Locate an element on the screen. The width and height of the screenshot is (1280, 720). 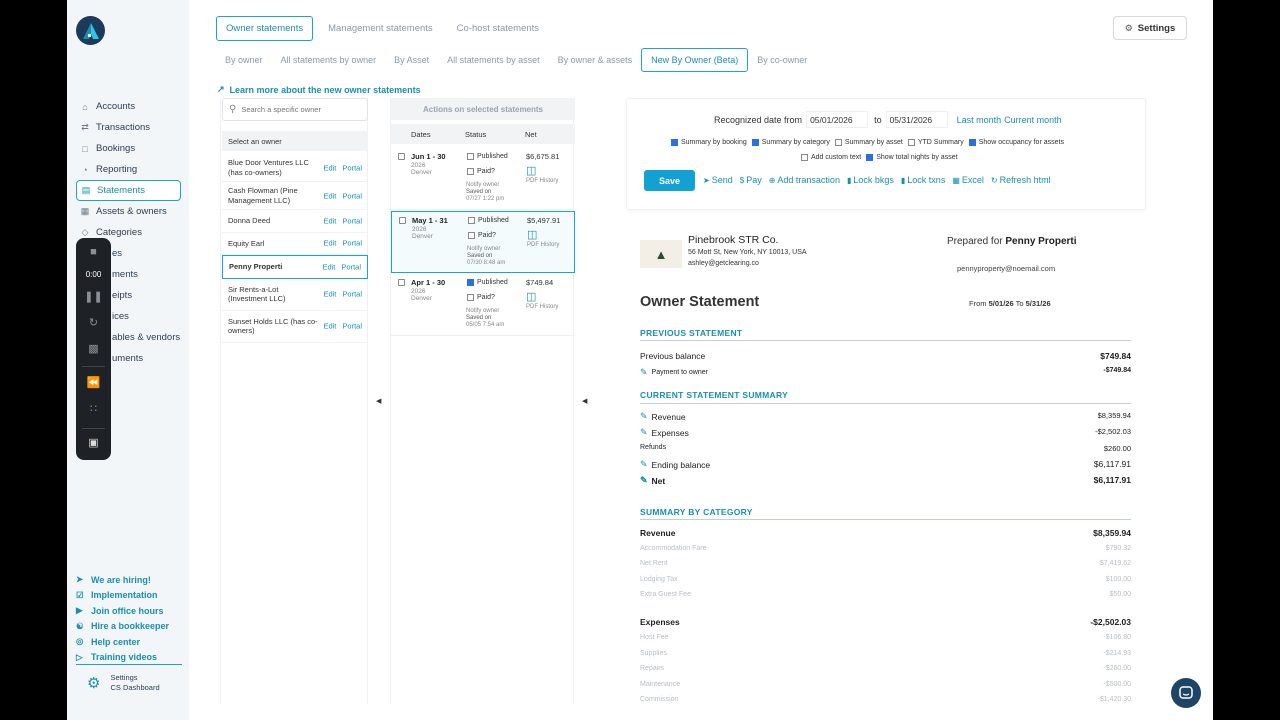
opt-show-total-nights: Show total nights by asset is located at coordinates (912, 157).